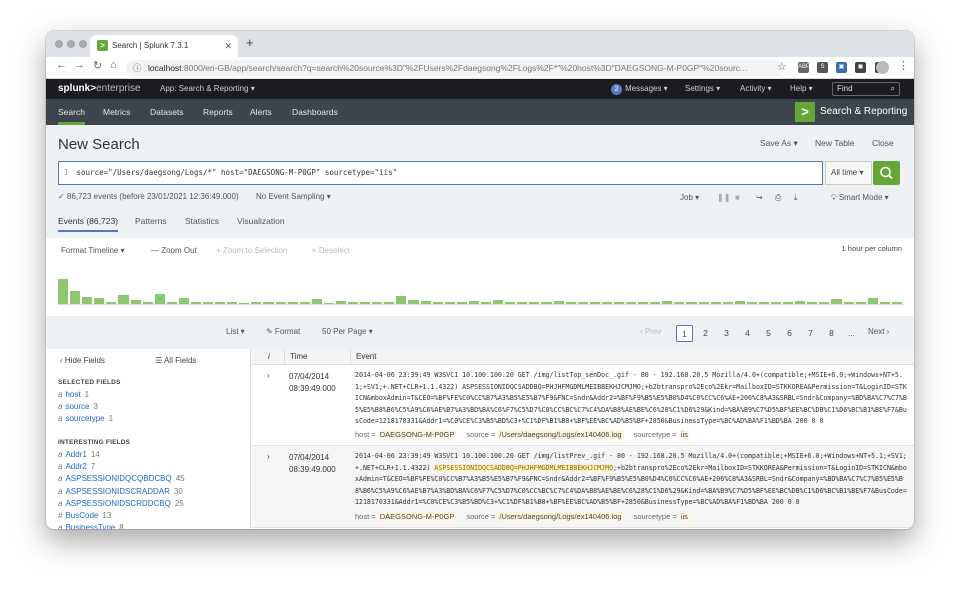 The height and width of the screenshot is (591, 960). I want to click on stop-icon: ■, so click(737, 197).